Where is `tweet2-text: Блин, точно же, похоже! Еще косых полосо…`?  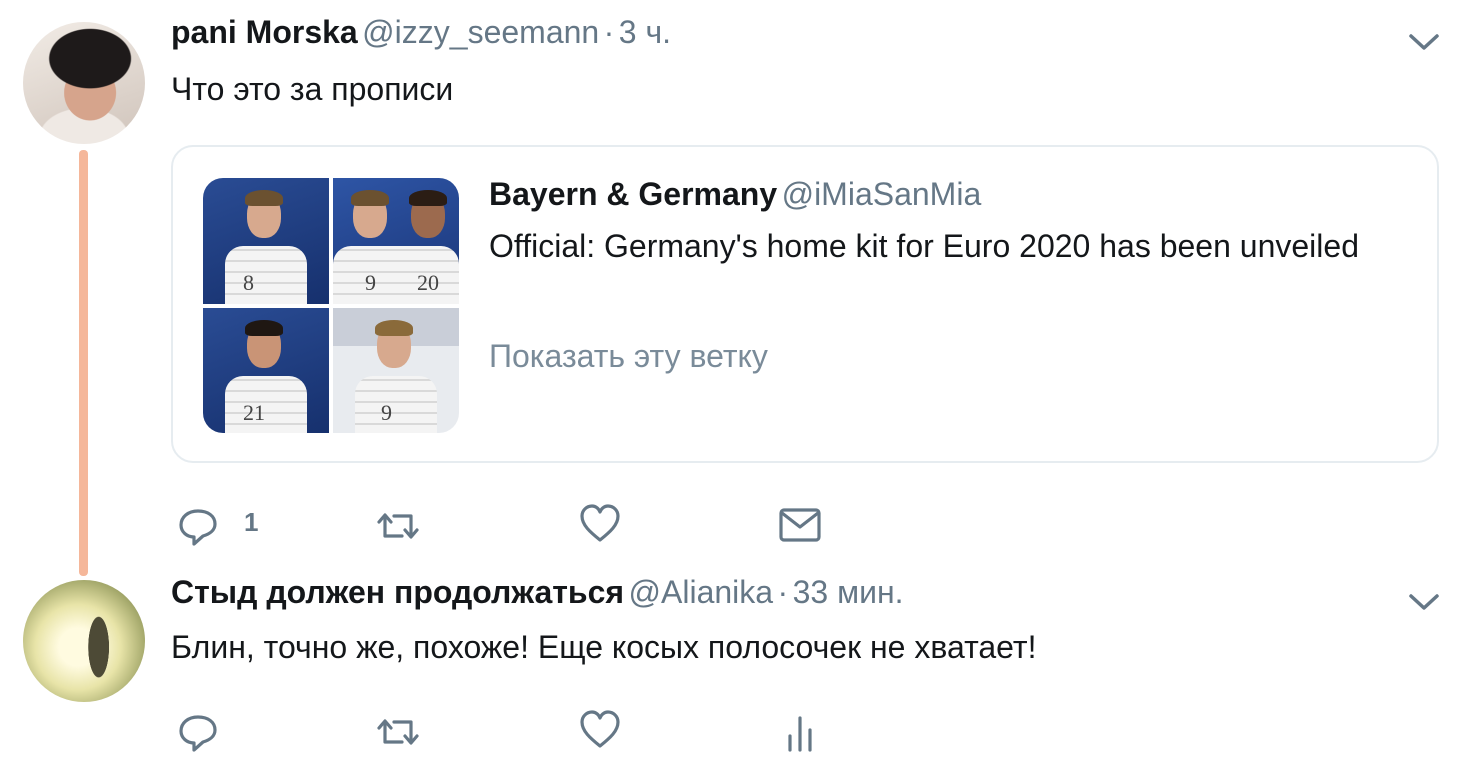
tweet2-text: Блин, точно же, похоже! Еще косых полосо… is located at coordinates (604, 647).